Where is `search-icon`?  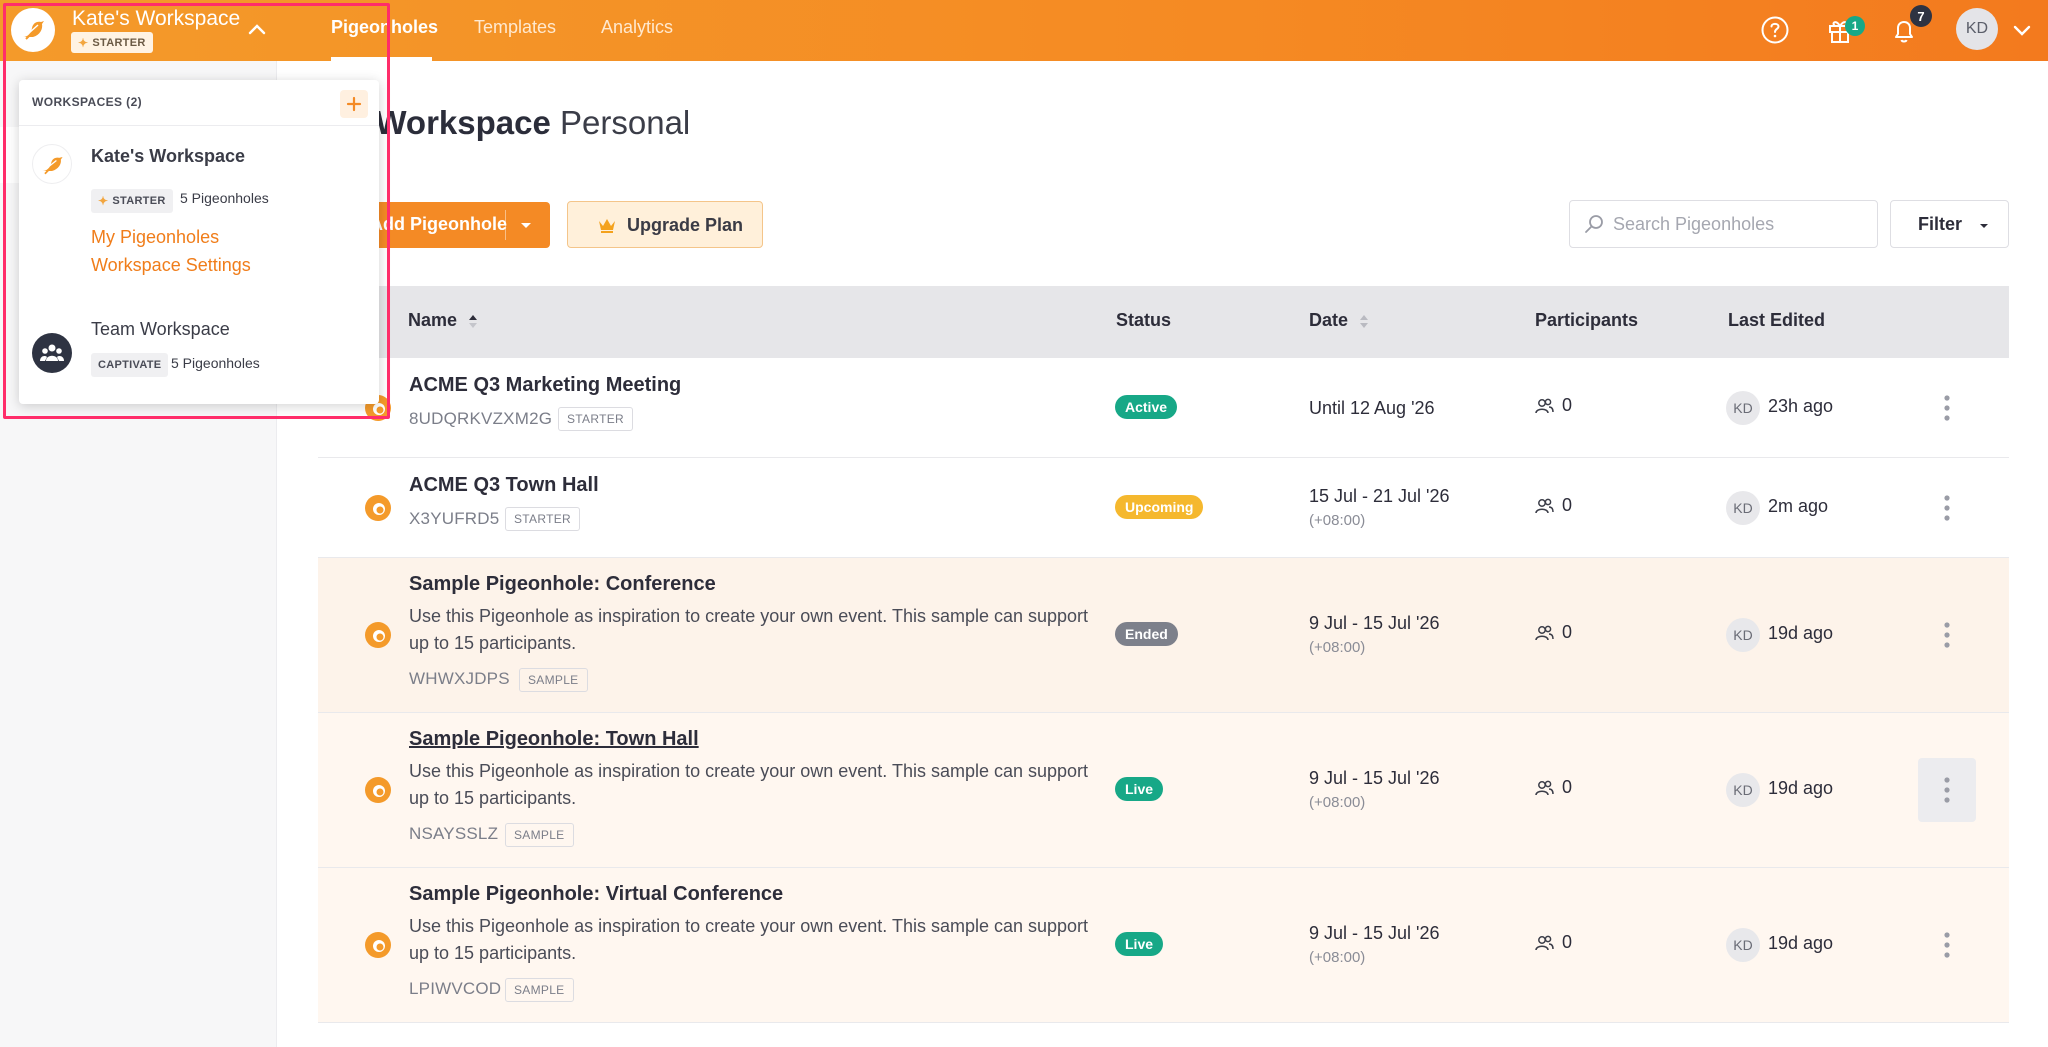
search-icon is located at coordinates (1594, 226).